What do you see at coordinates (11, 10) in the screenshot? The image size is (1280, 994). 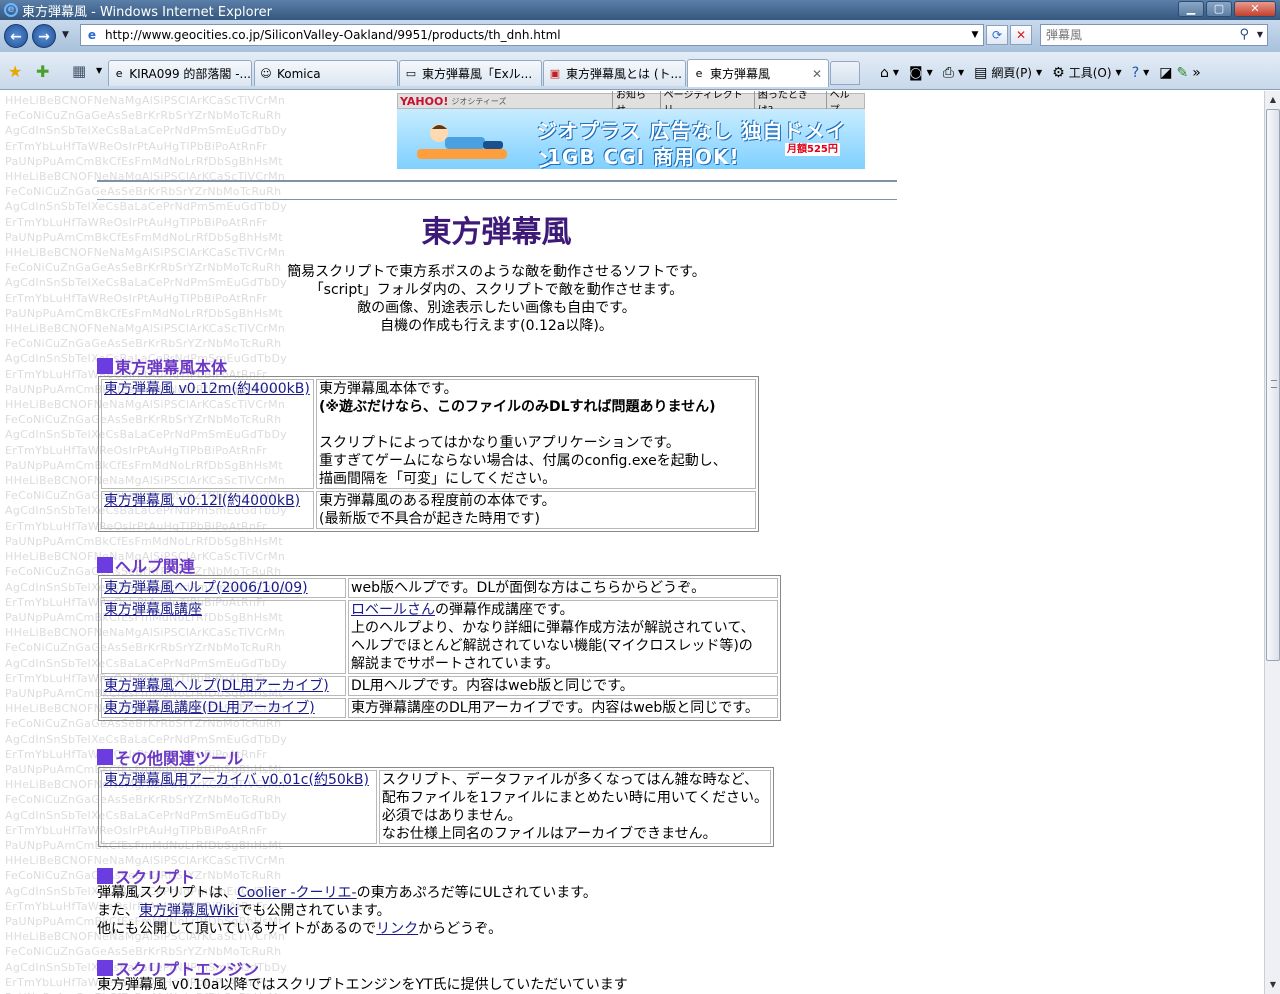 I see `ie-logo-icon: e` at bounding box center [11, 10].